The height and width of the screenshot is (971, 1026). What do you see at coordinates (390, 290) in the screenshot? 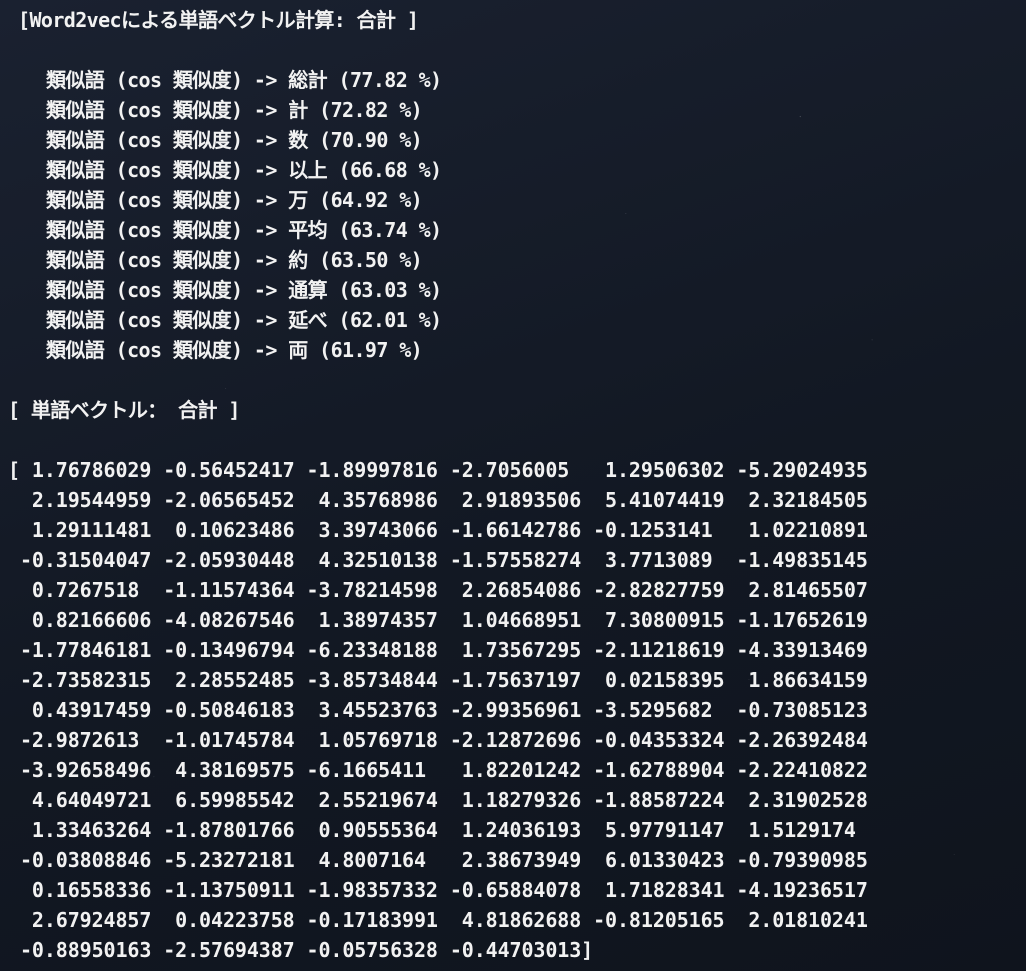
I see `similarity-score: (63.03 %)` at bounding box center [390, 290].